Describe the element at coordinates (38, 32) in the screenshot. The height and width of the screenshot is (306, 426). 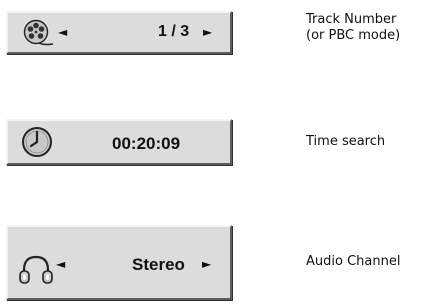
I see `film-reel-icon` at that location.